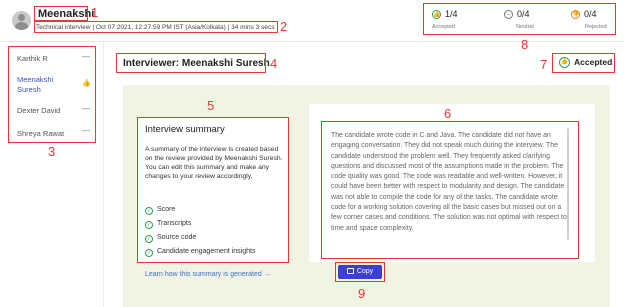  I want to click on annotation-label-8: 8, so click(525, 44).